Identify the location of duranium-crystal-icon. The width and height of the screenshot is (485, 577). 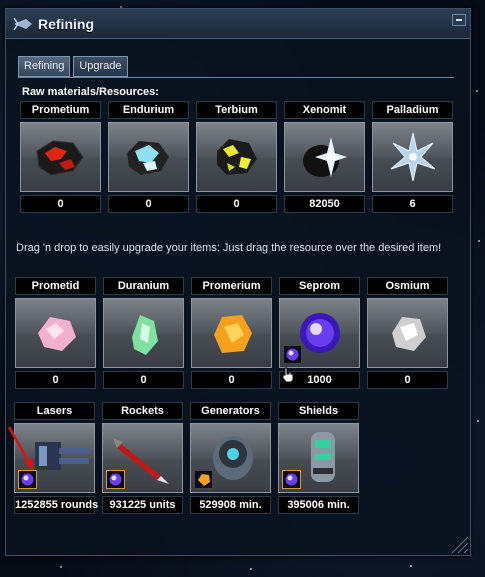
(143, 333).